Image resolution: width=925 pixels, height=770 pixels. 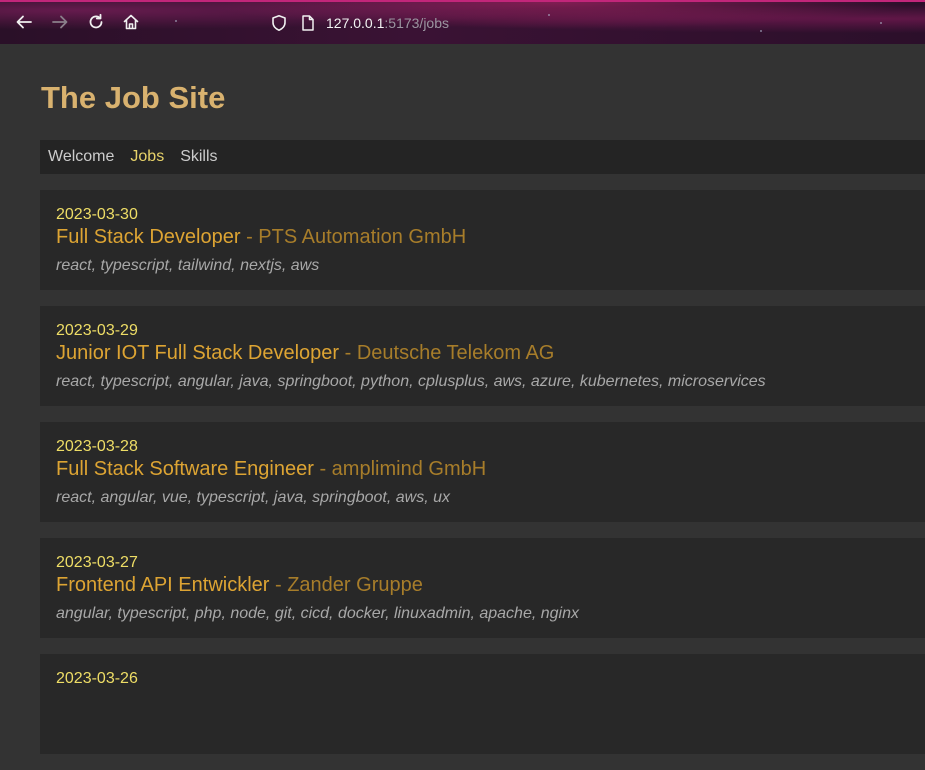 I want to click on back-arrow-icon, so click(x=24, y=22).